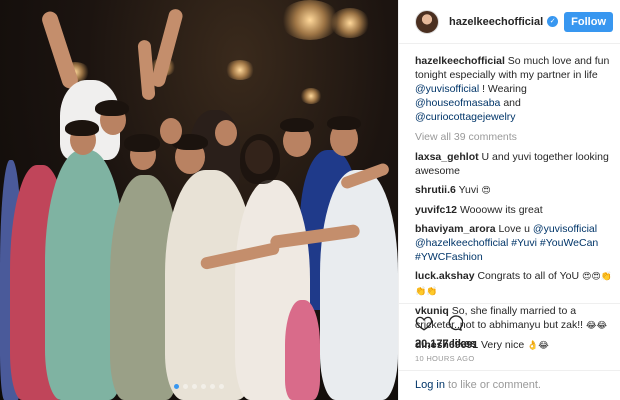  I want to click on mention-link: @hazelkeechofficial, so click(461, 243).